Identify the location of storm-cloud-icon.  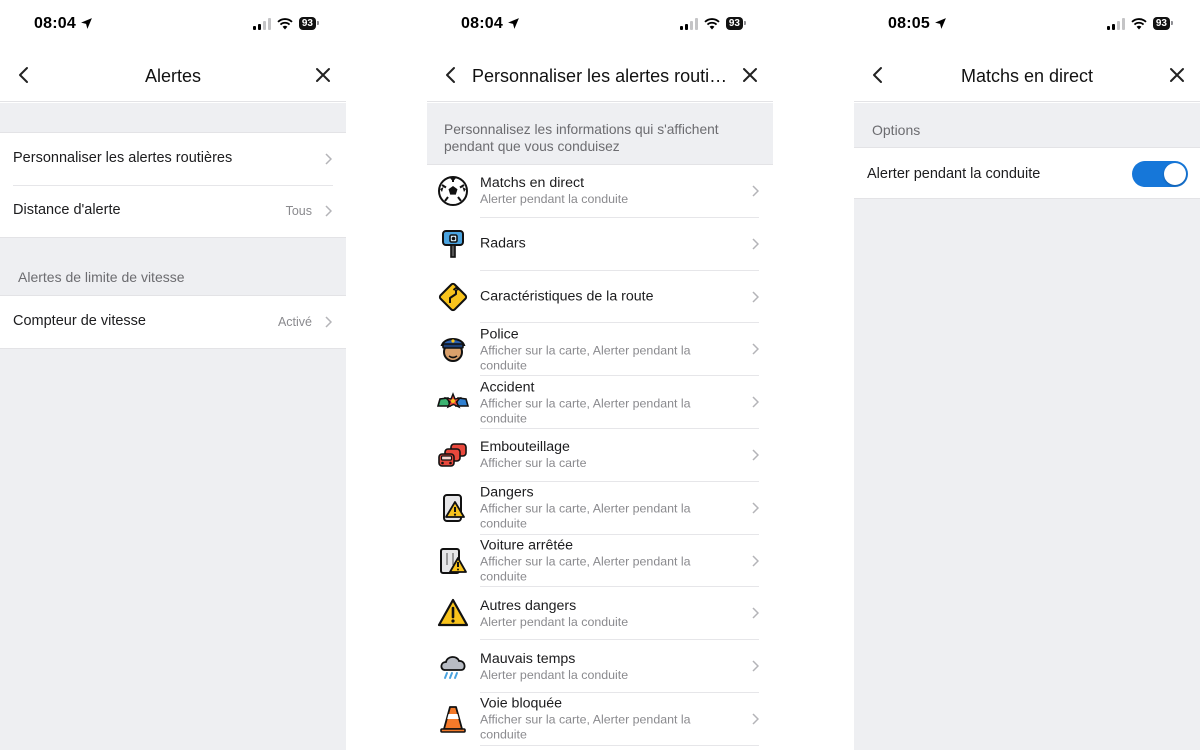
(453, 668).